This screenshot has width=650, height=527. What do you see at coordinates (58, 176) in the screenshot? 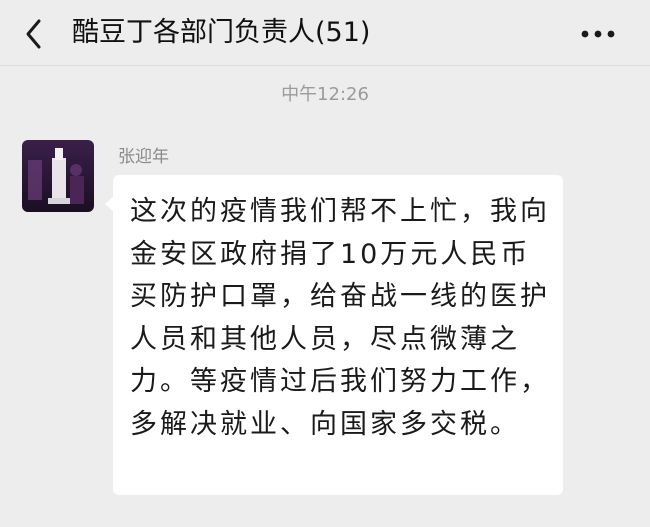
I see `avatar` at bounding box center [58, 176].